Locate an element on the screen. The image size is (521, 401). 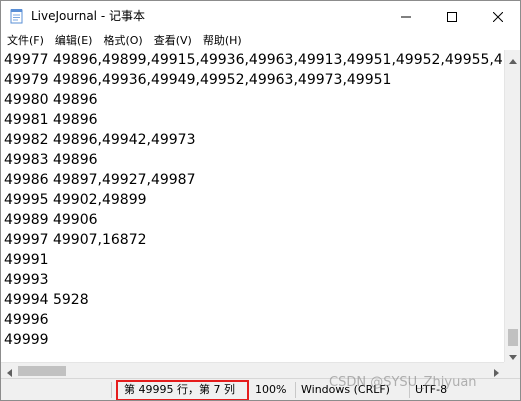
text-line: 49997 49907,16872 is located at coordinates (75, 240).